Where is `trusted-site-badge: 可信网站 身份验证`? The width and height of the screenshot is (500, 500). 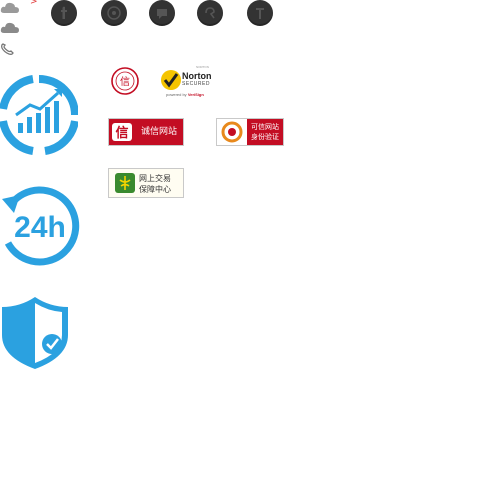
trusted-site-badge: 可信网站 身份验证 is located at coordinates (250, 132).